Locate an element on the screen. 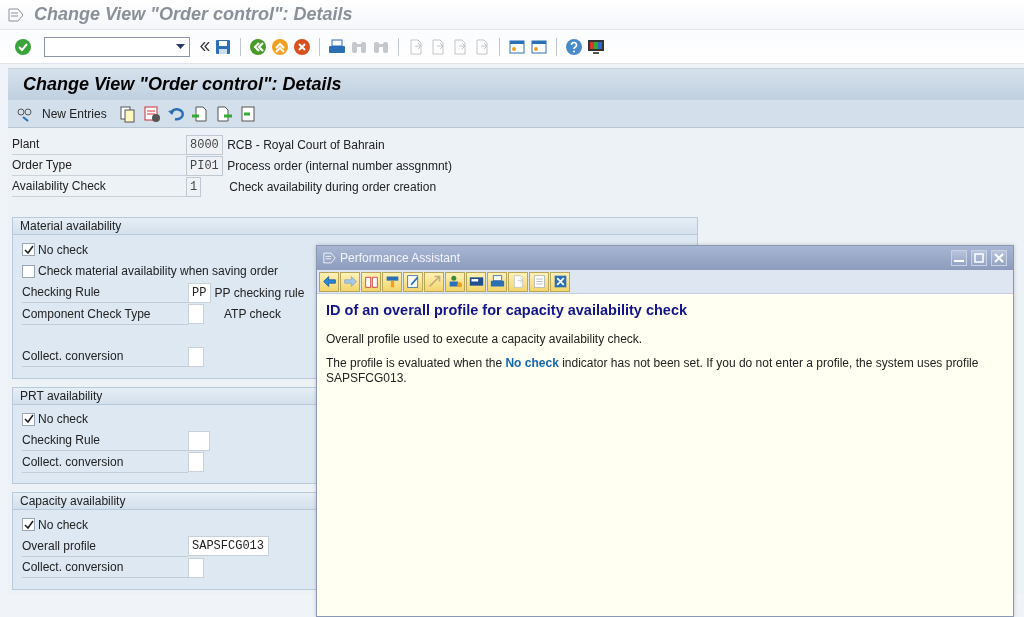 This screenshot has height=617, width=1024. enter-icon is located at coordinates (23, 46).